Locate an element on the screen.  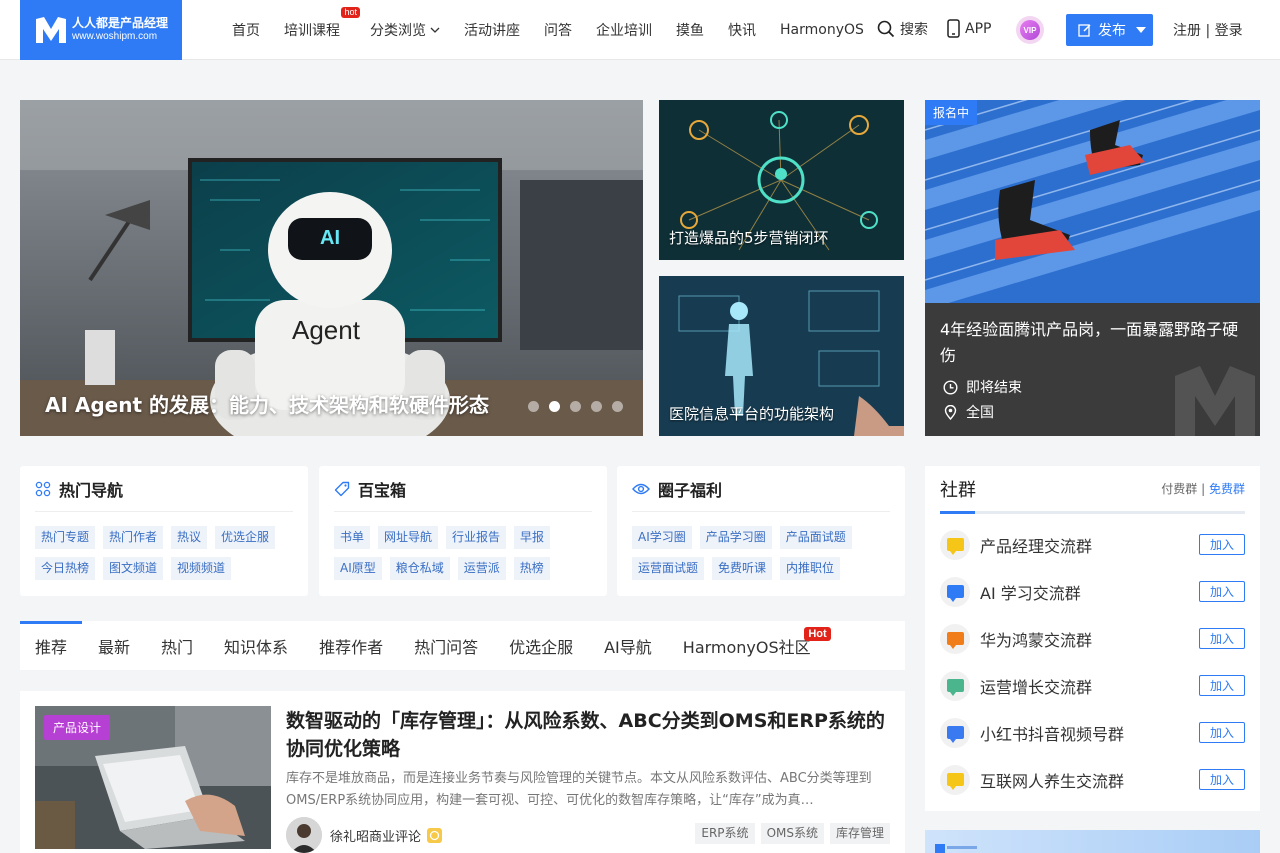
carousel-dot-active is located at coordinates (554, 406).